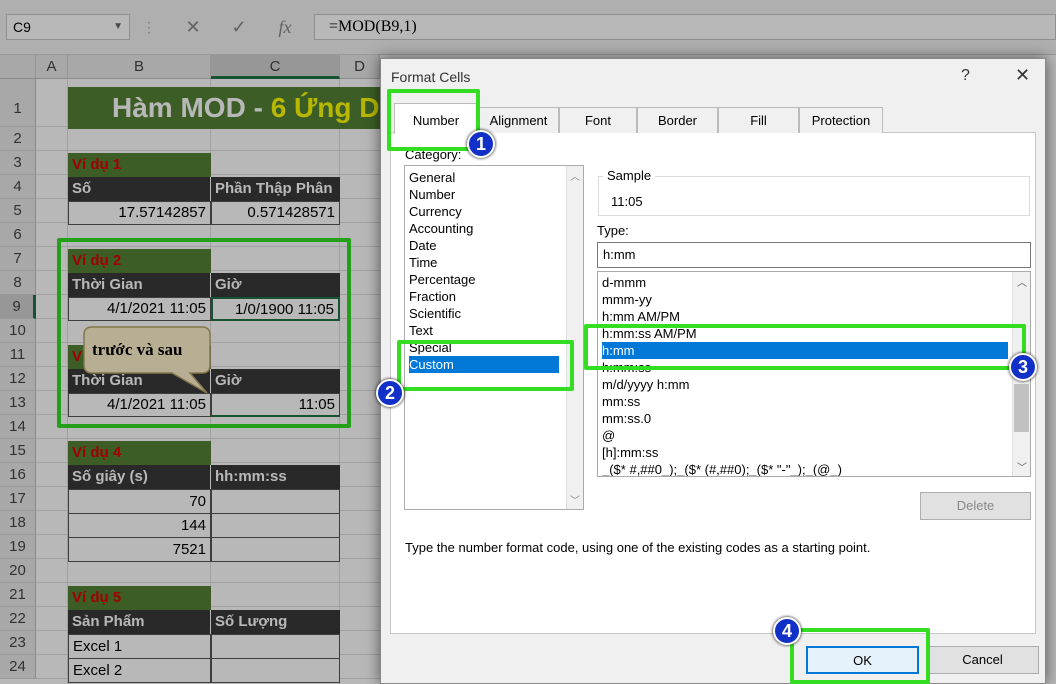  What do you see at coordinates (982, 660) in the screenshot?
I see `cancel-button: Cancel` at bounding box center [982, 660].